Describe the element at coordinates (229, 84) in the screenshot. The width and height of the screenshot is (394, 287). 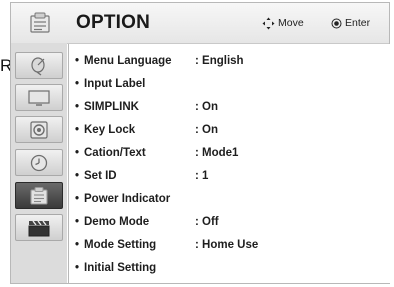
I see `menu-item-input-label: • Input Label` at that location.